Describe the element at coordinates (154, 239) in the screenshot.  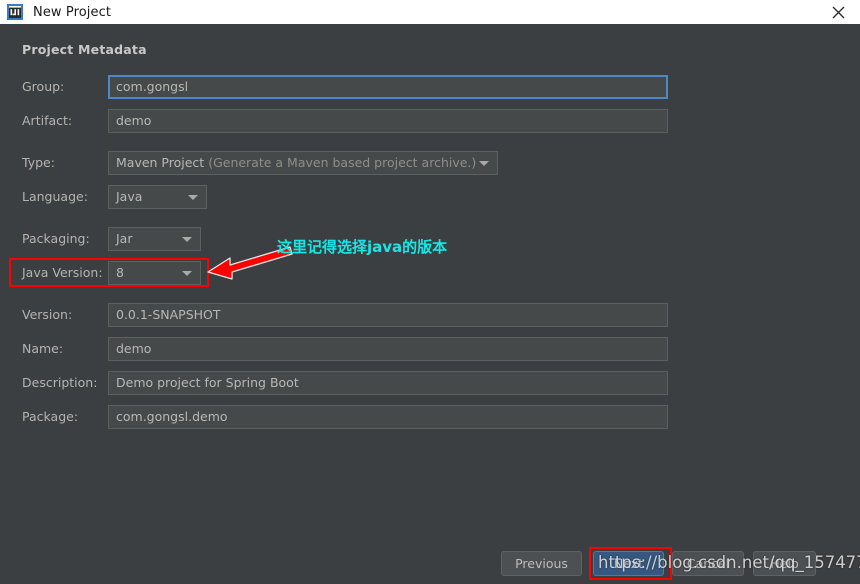
I see `packaging-combobox: Jar` at that location.